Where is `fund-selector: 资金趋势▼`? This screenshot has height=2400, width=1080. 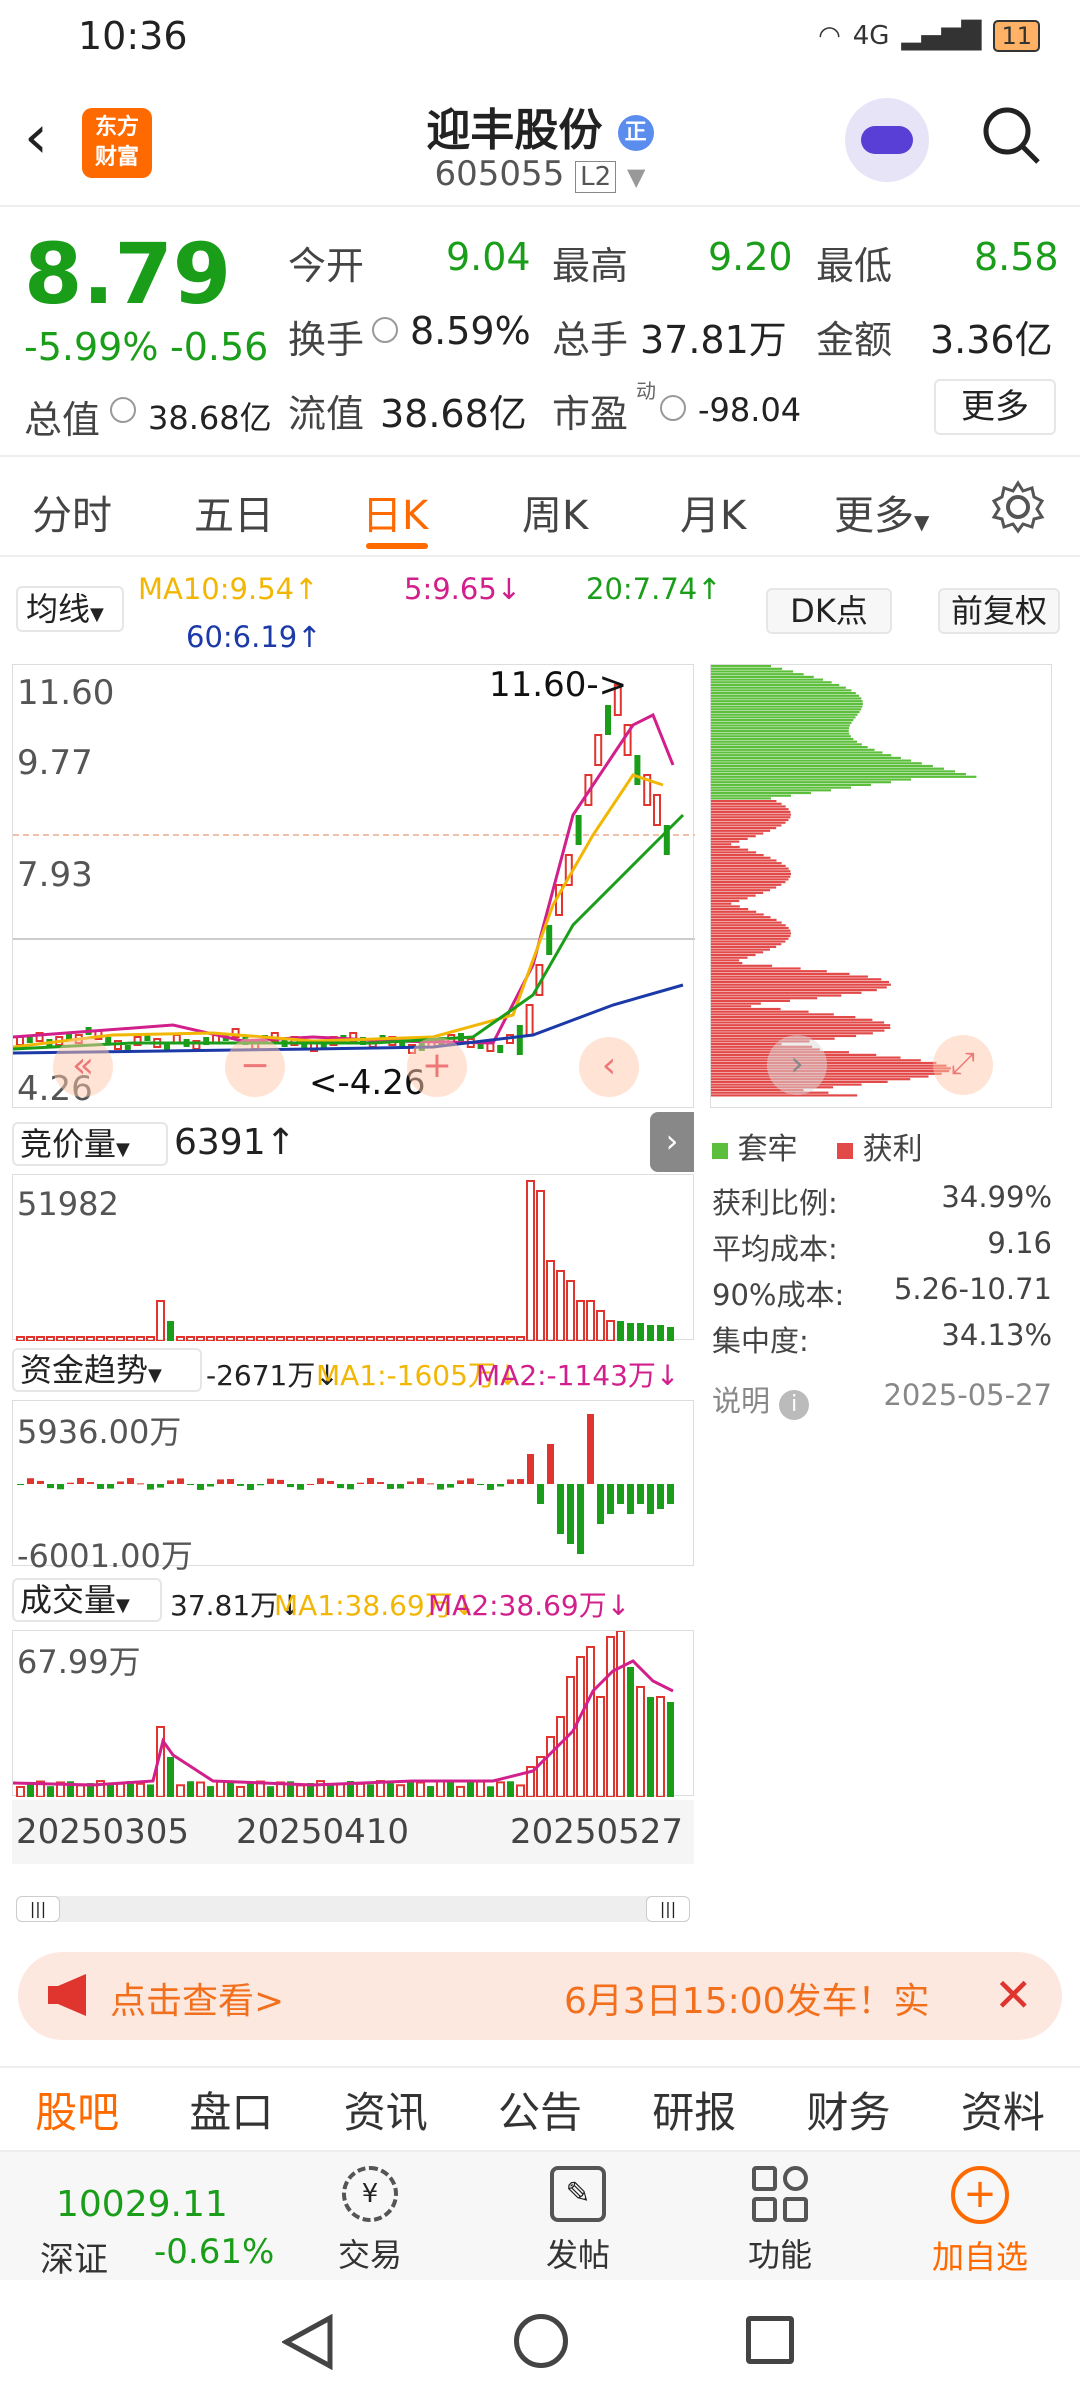
fund-selector: 资金趋势▼ is located at coordinates (107, 1370).